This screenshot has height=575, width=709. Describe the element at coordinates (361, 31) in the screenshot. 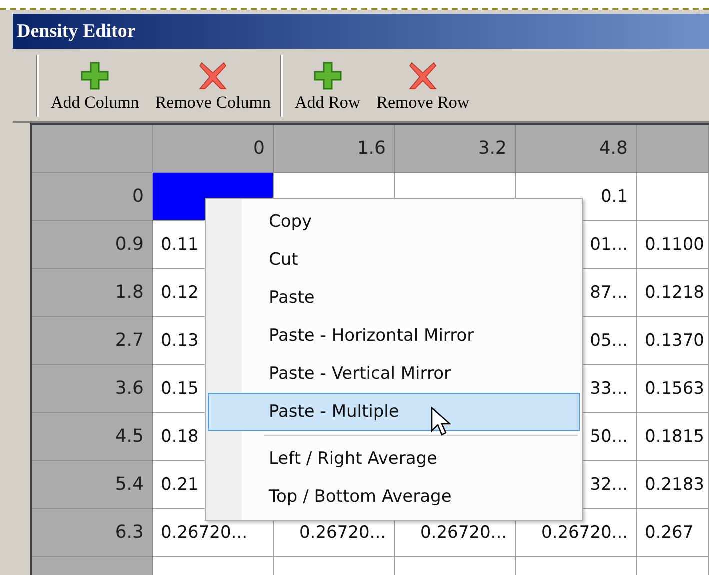

I see `window-title: Density Editor` at that location.